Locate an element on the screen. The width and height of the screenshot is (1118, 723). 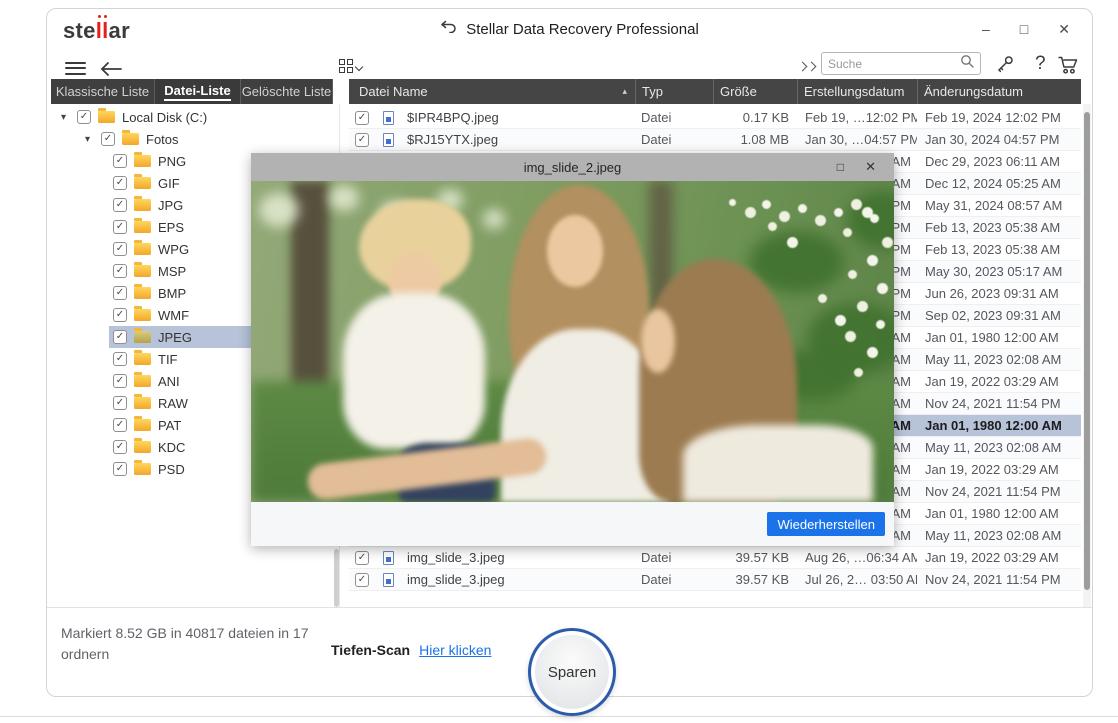
tree-scrollbar is located at coordinates (336, 578).